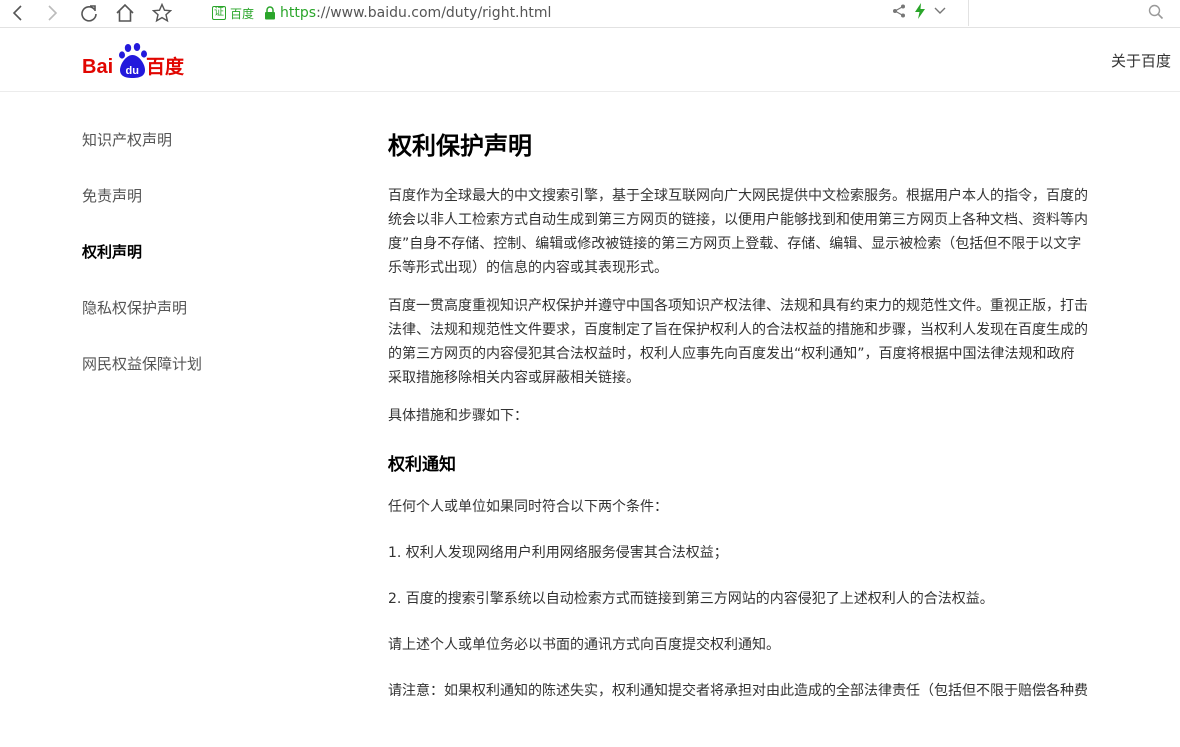  Describe the element at coordinates (584, 645) in the screenshot. I see `paragraph-submit-notice: 请上述个人或单位务必以书面的通讯方式向百度提交权利通知。` at that location.